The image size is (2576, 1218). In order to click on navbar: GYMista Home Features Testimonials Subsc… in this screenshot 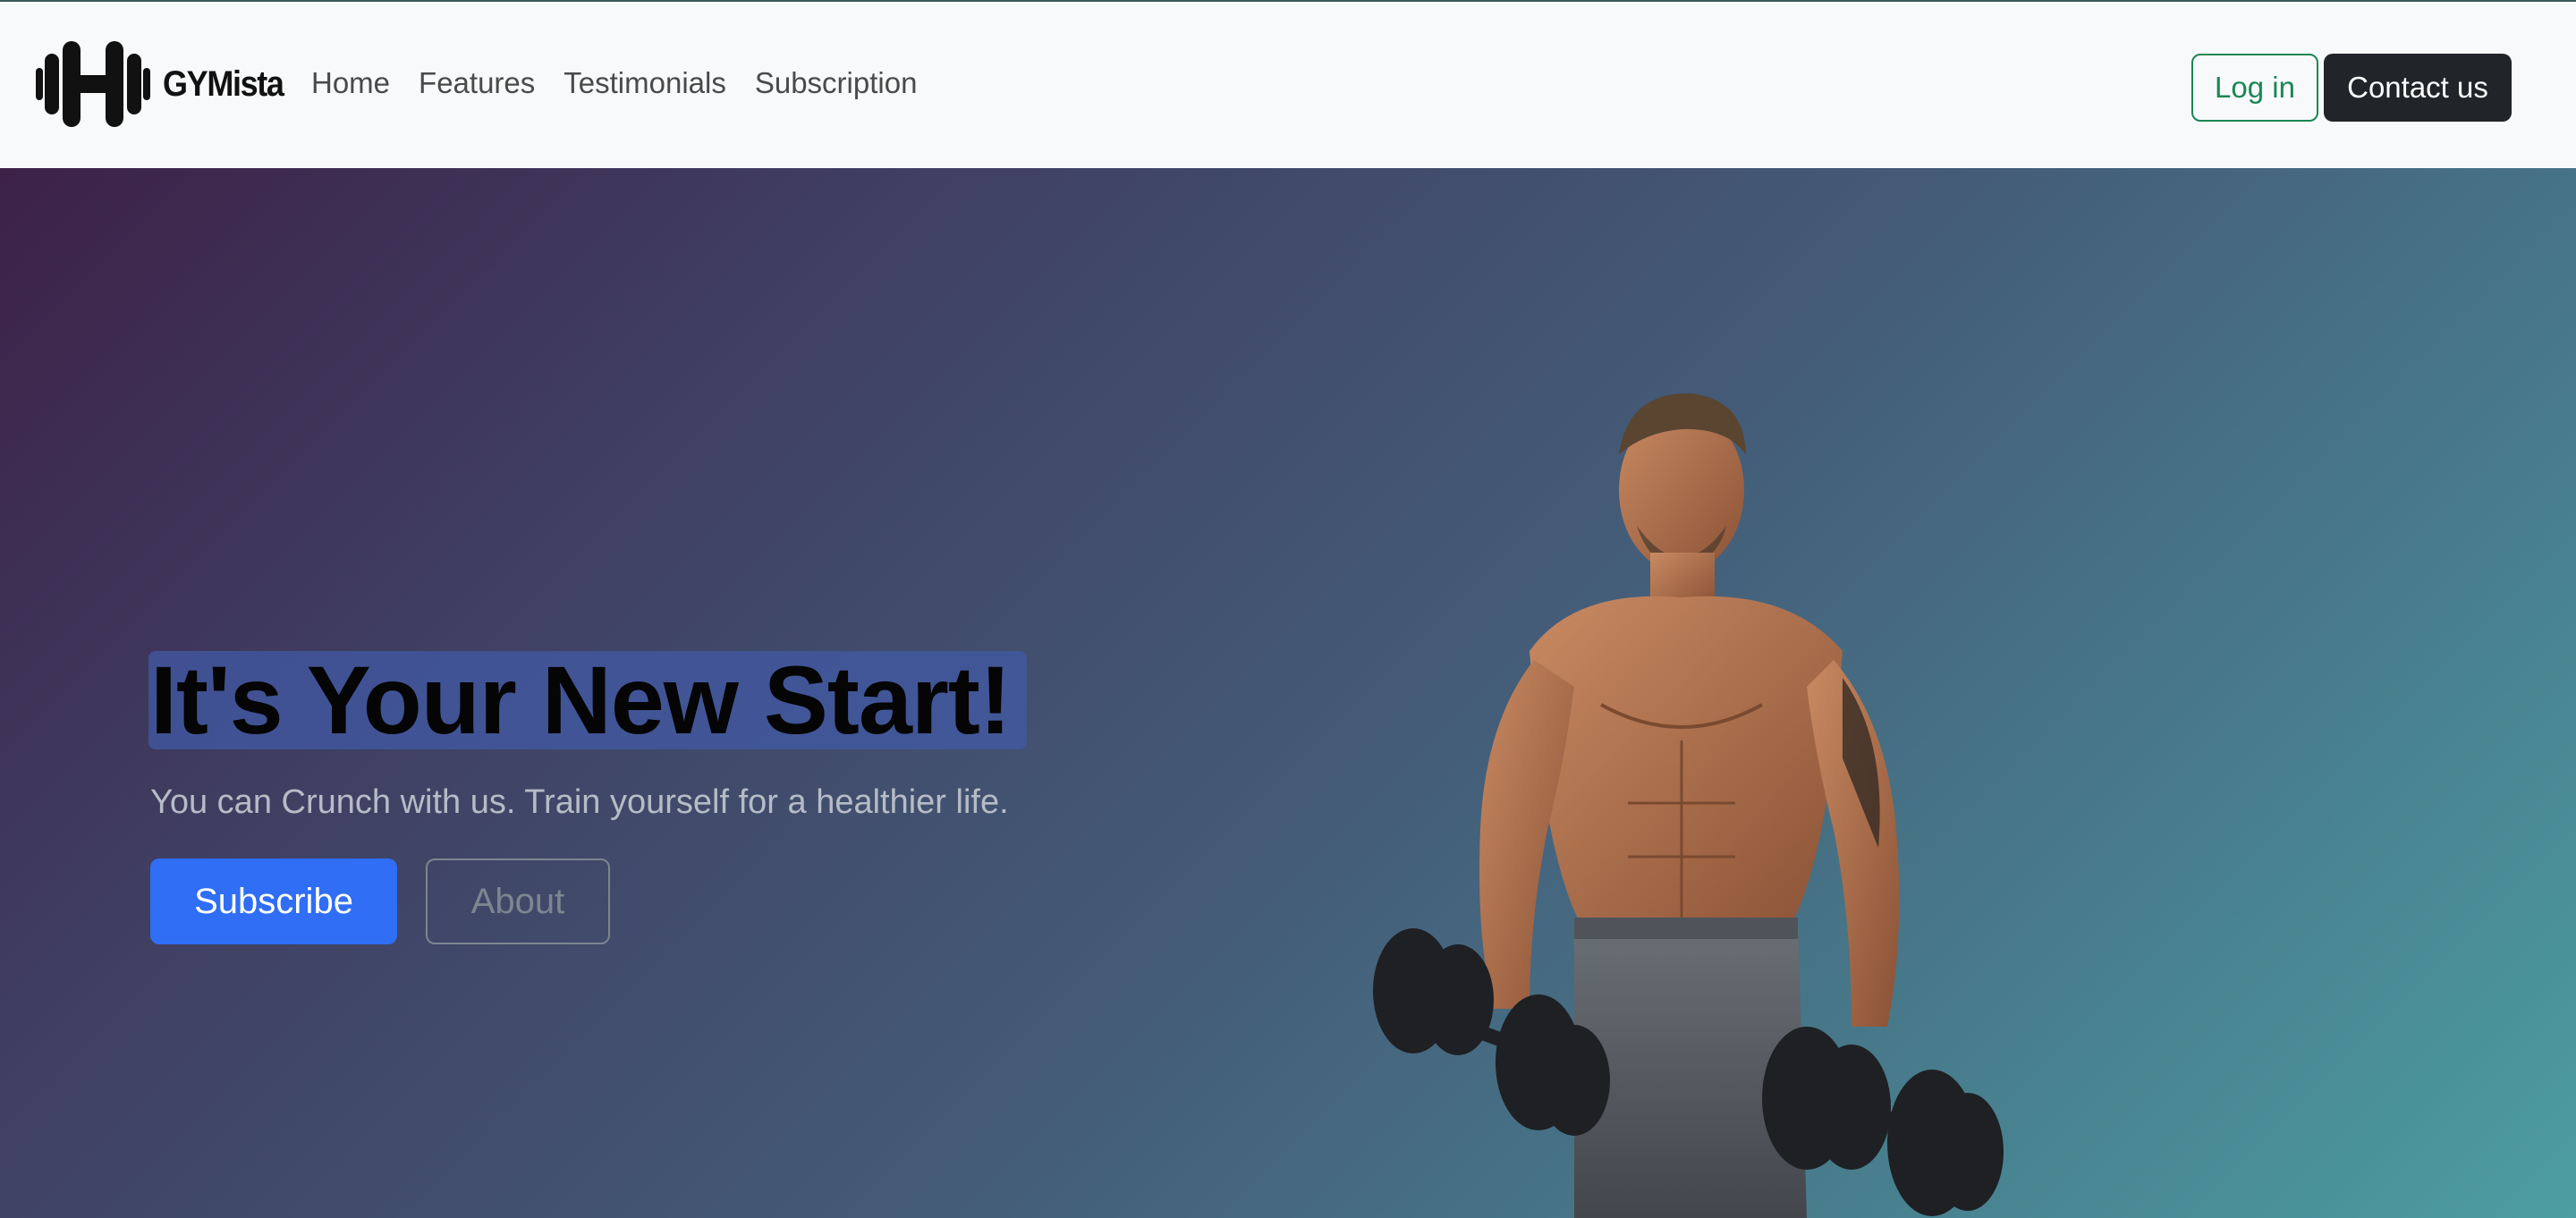, I will do `click(1288, 84)`.